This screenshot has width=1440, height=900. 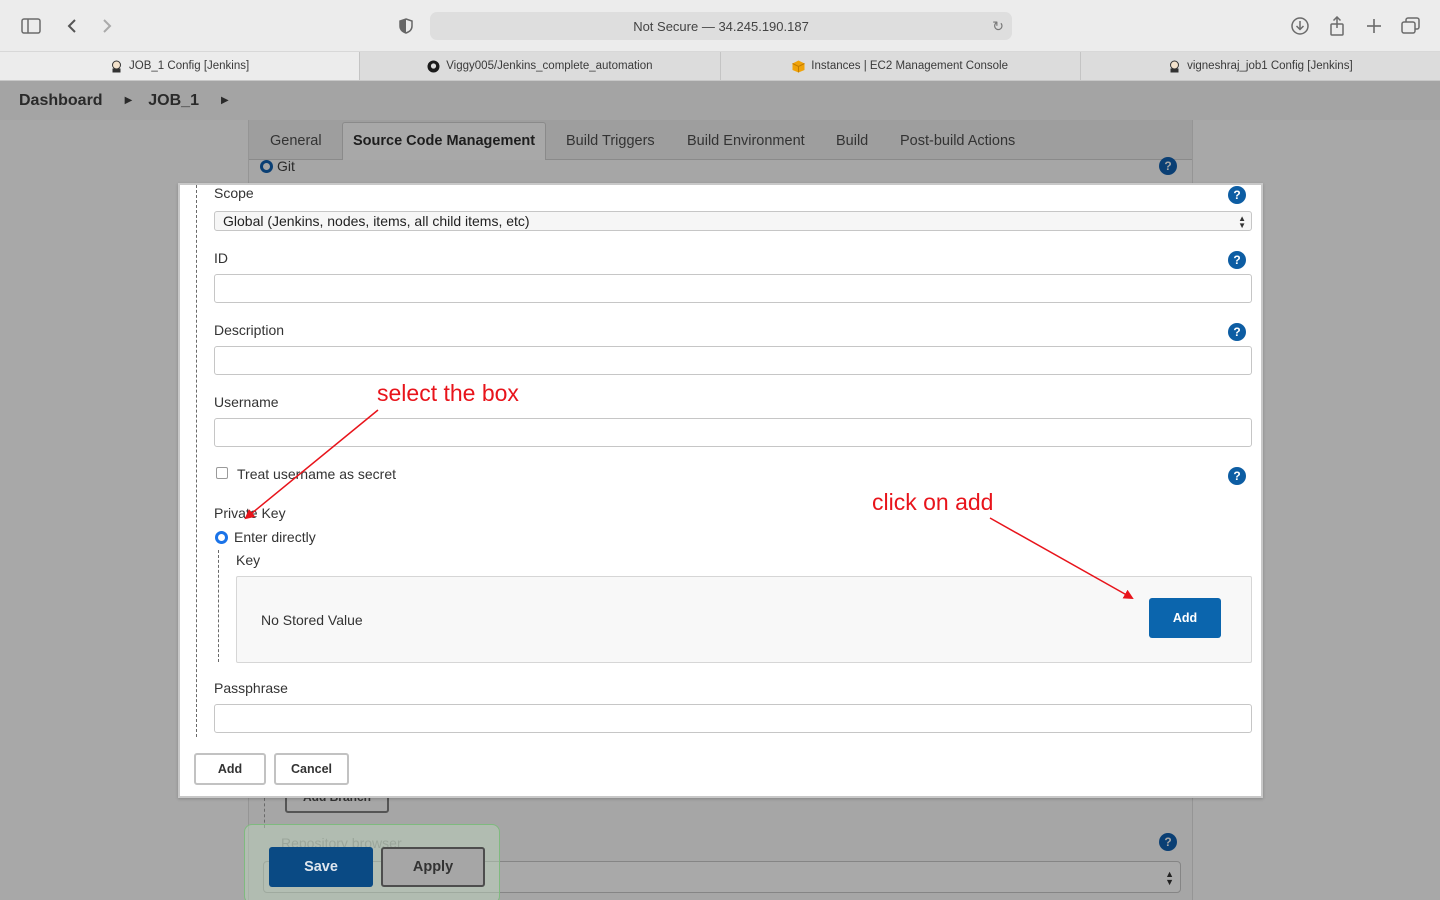 I want to click on address-bar: Not Secure — 34.245.190.187 ↻, so click(x=721, y=26).